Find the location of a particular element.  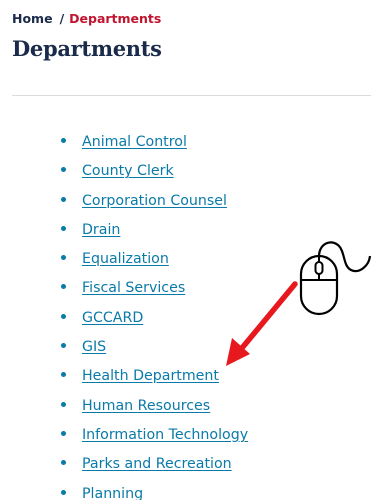

list-item: Health Department is located at coordinates (124, 374).